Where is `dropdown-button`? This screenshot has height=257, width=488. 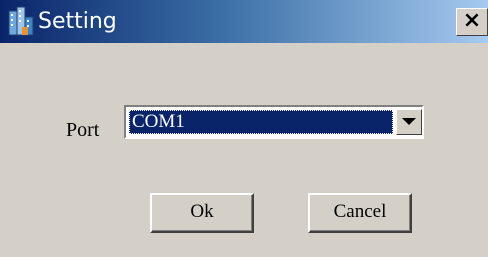 dropdown-button is located at coordinates (409, 122).